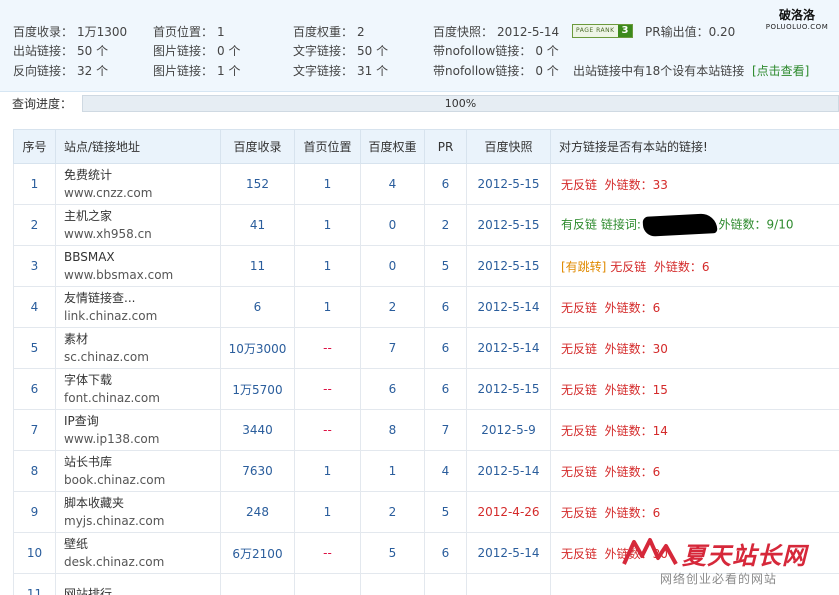  I want to click on stat-value: 2012-5-14, so click(528, 32).